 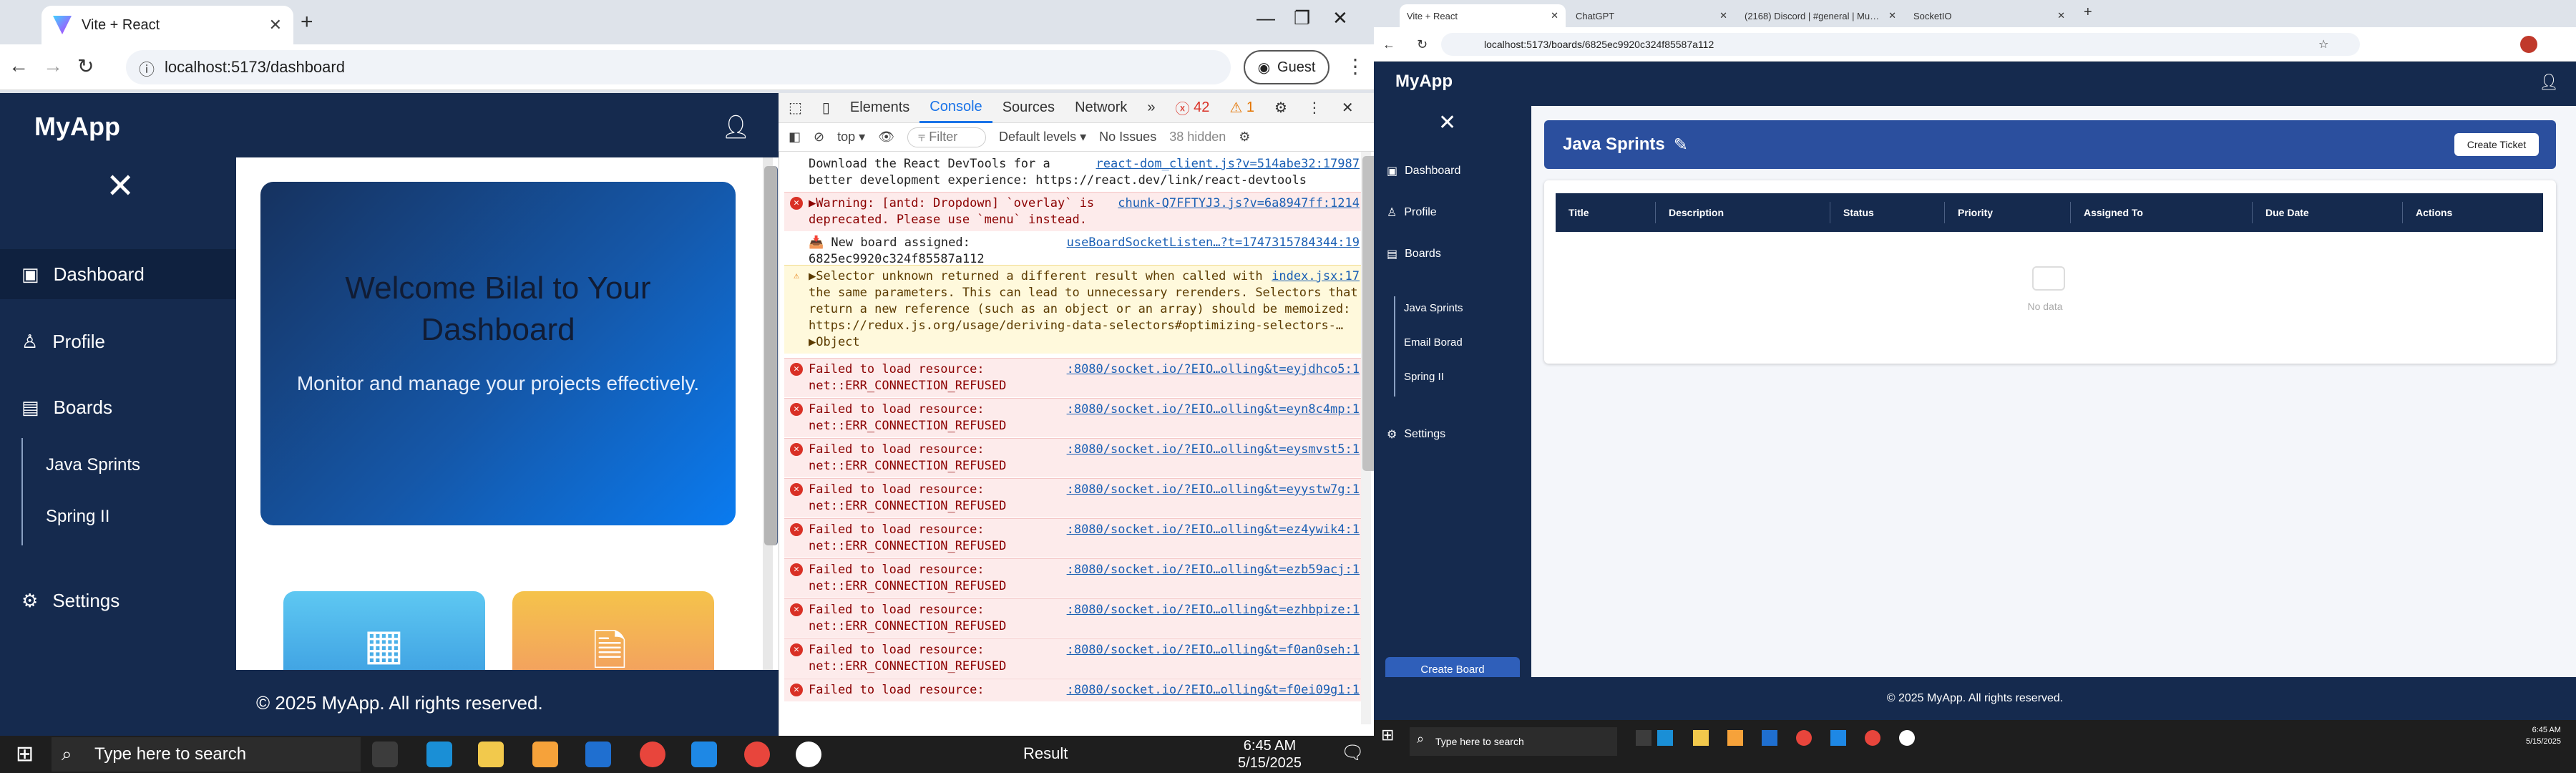 What do you see at coordinates (1127, 137) in the screenshot?
I see `issues-label: No Issues` at bounding box center [1127, 137].